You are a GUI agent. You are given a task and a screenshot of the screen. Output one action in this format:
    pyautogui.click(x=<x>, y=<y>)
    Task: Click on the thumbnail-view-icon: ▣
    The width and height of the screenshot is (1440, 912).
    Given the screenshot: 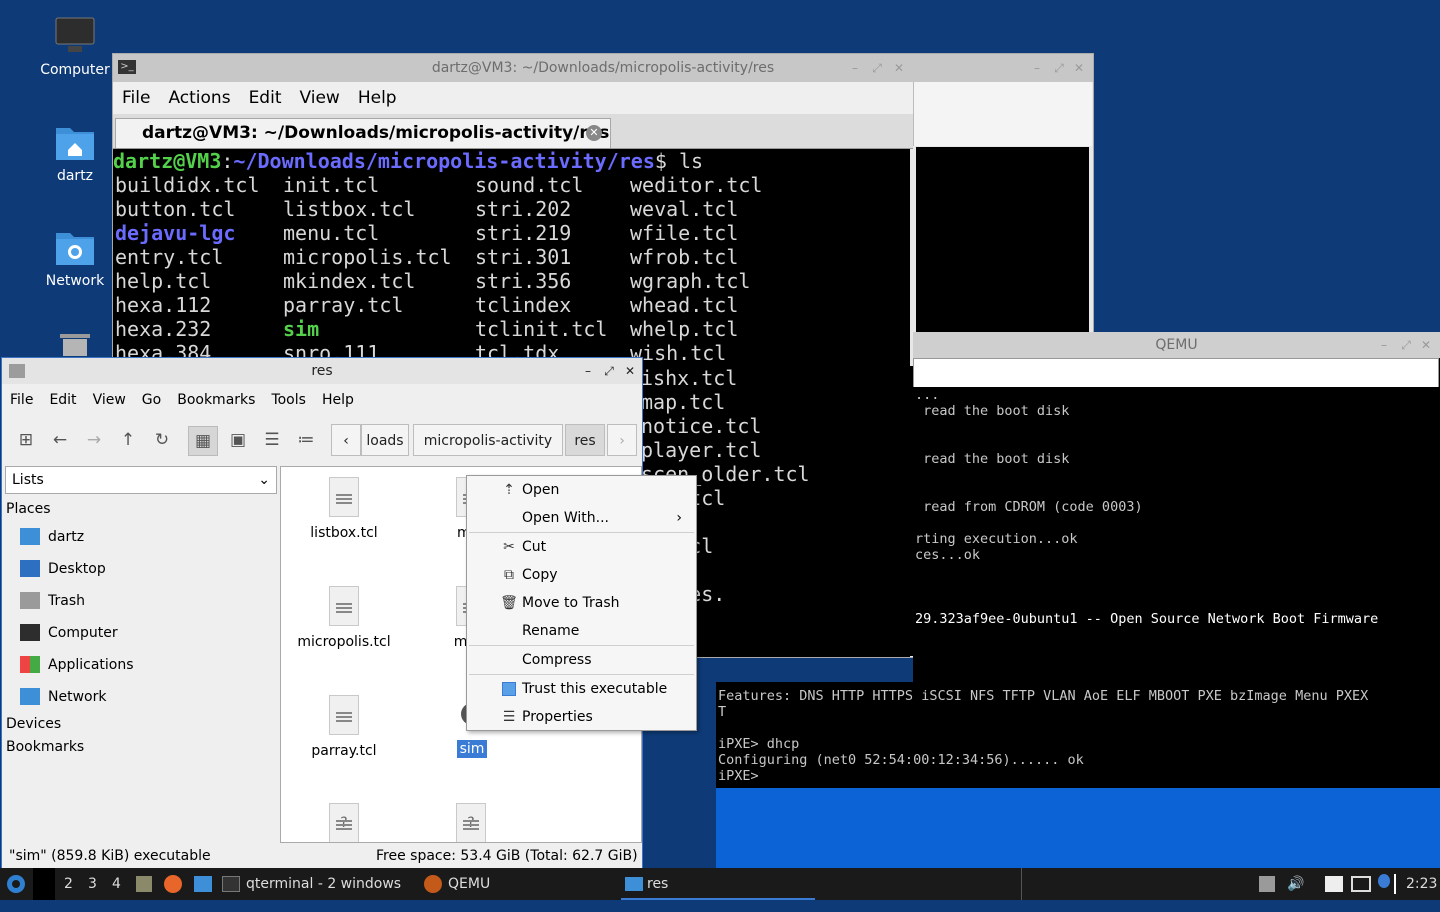 What is the action you would take?
    pyautogui.click(x=238, y=440)
    